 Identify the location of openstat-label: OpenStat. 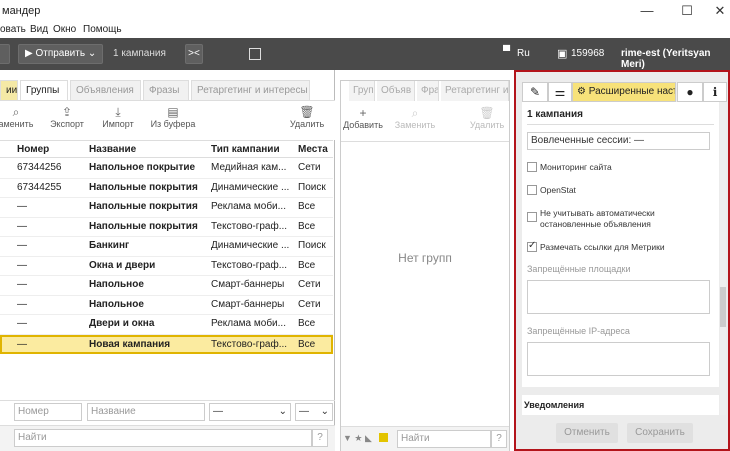
(558, 190).